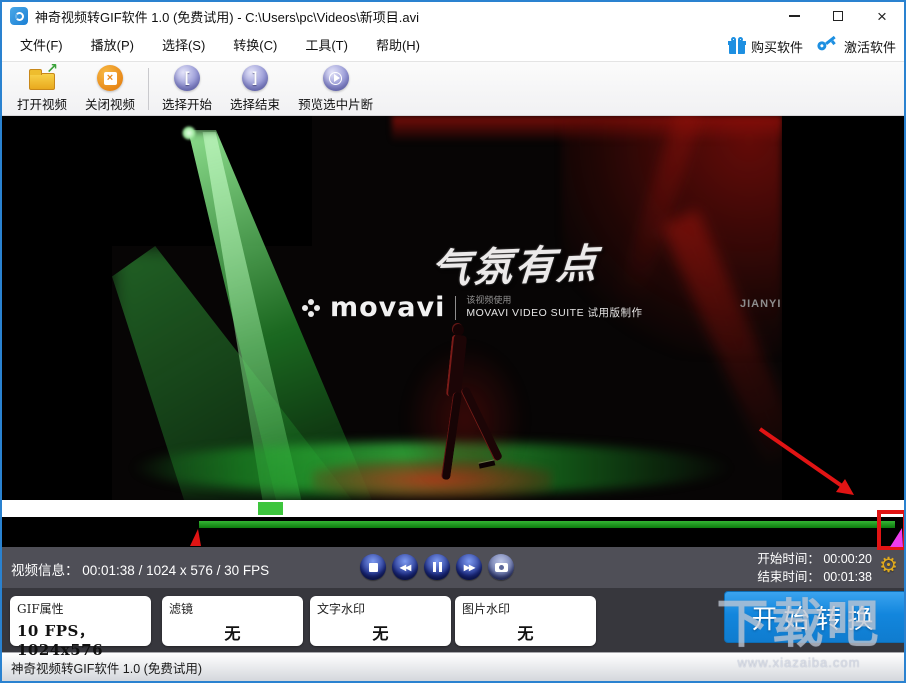  Describe the element at coordinates (547, 524) in the screenshot. I see `selection-range-bar` at that location.